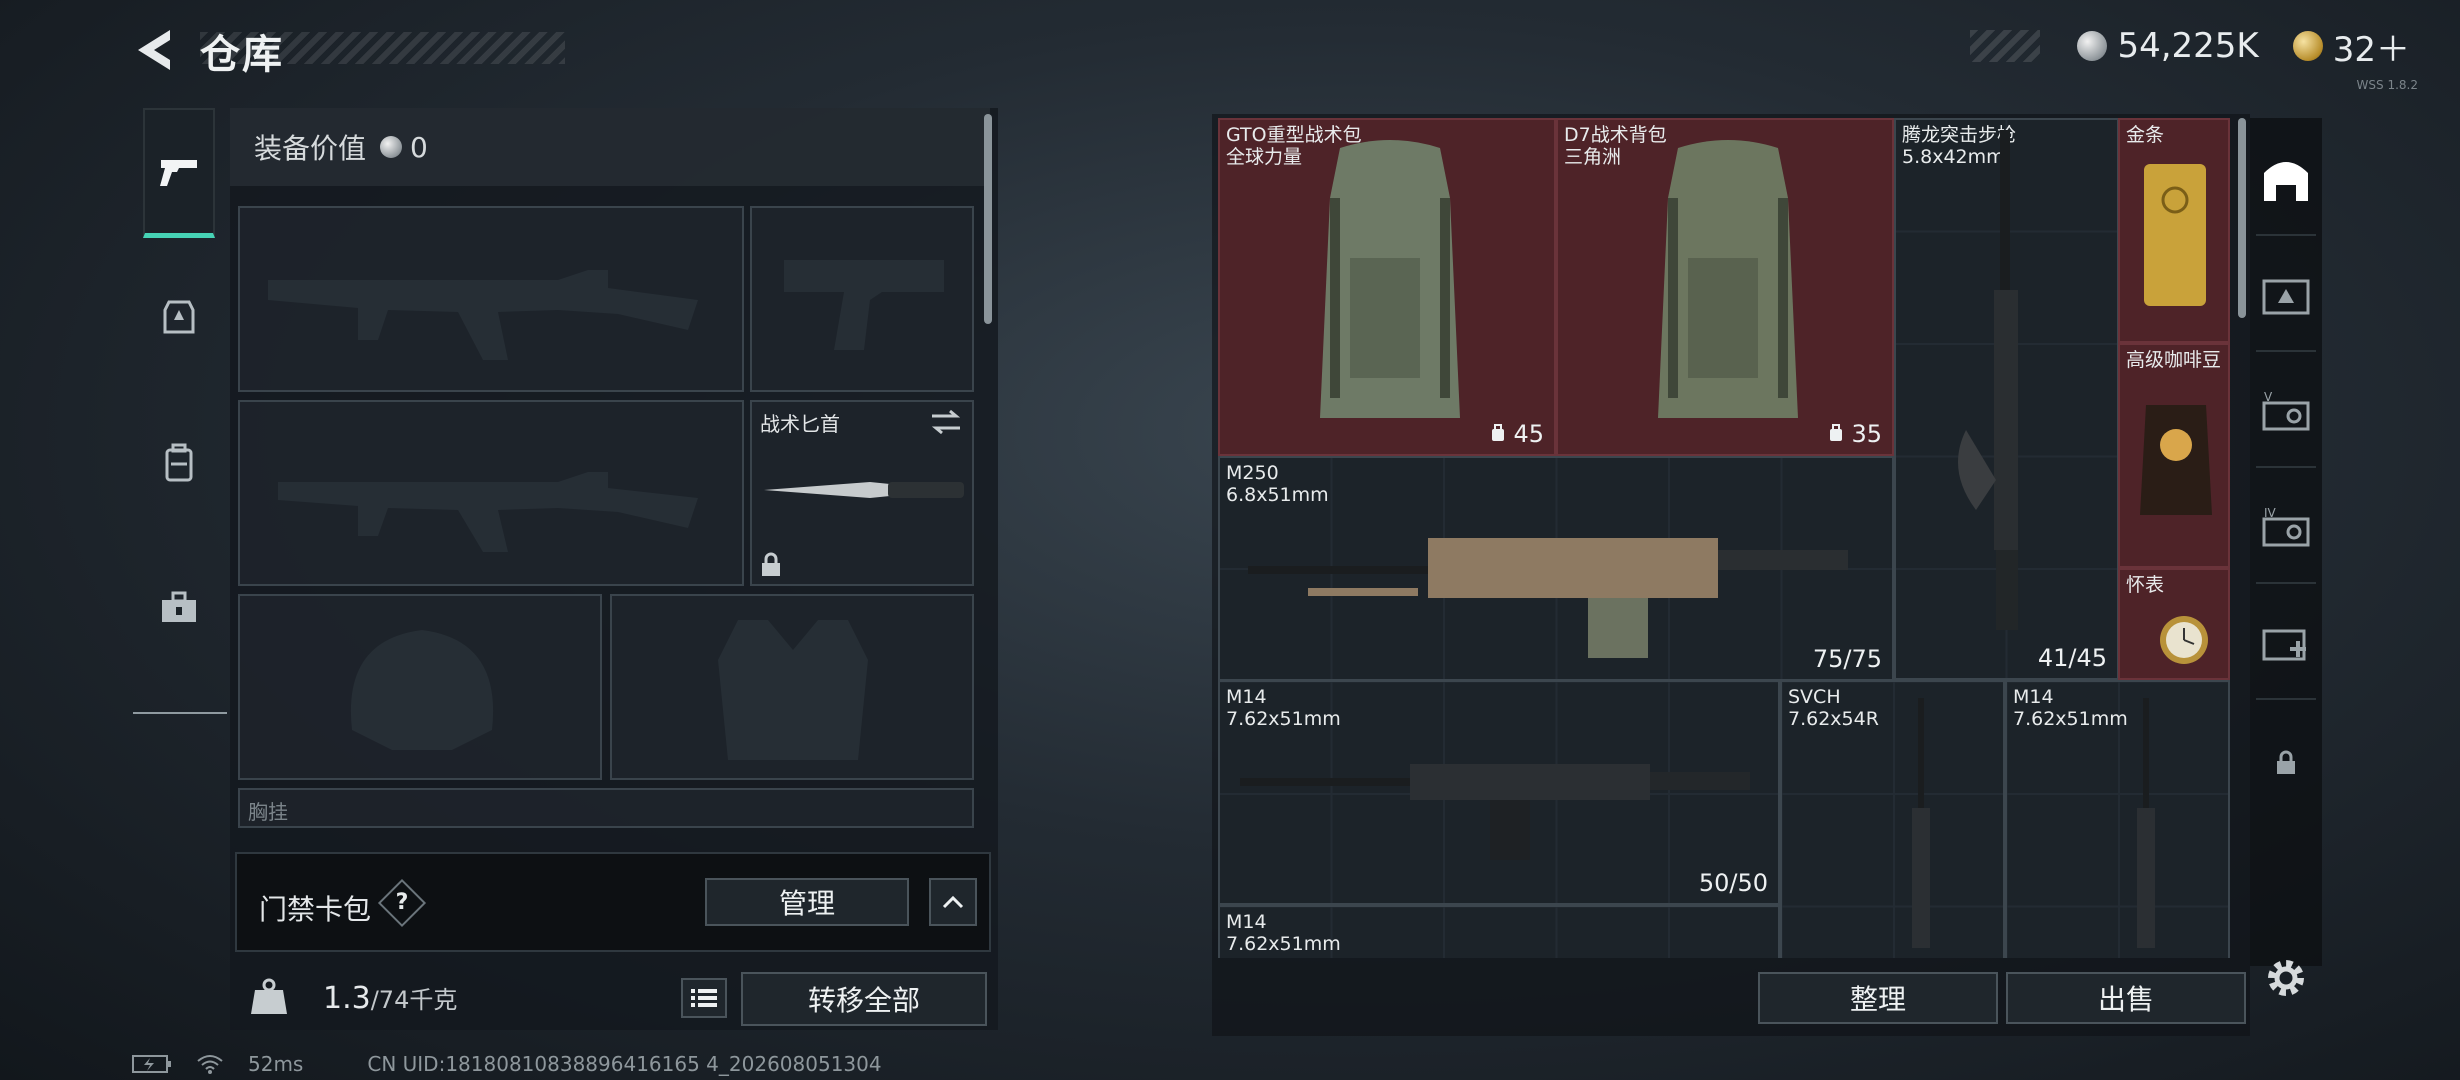 This screenshot has width=2460, height=1080. I want to click on tab-storage, so click(2286, 180).